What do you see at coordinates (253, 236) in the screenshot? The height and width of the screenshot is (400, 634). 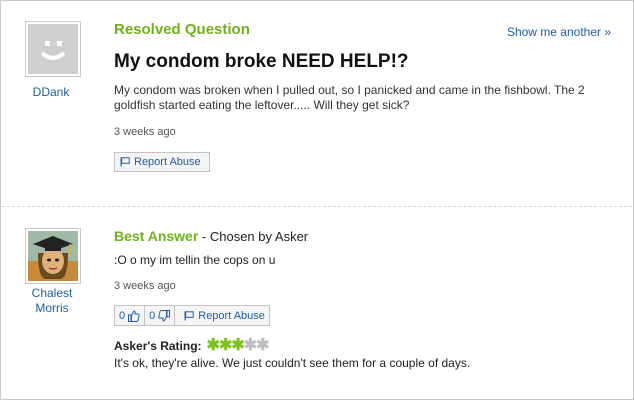 I see `chosen-by-label: - Chosen by Asker` at bounding box center [253, 236].